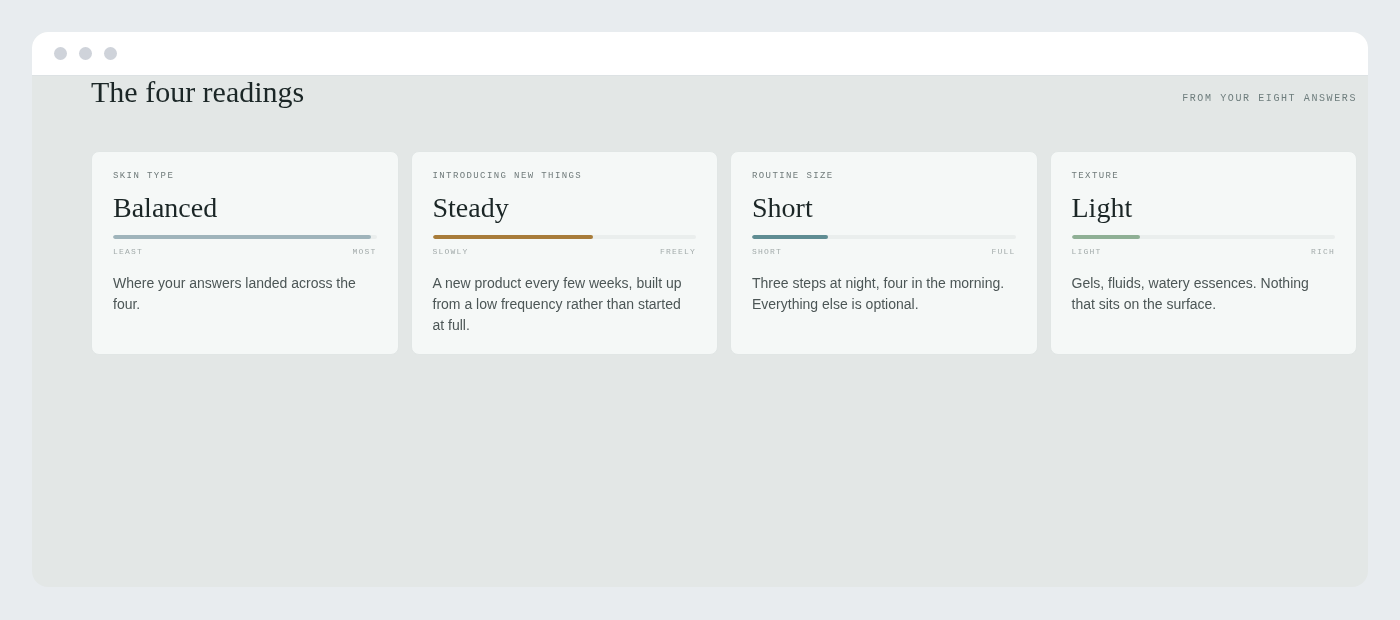 This screenshot has height=620, width=1400. What do you see at coordinates (678, 251) in the screenshot?
I see `scale-high-label: FREELY` at bounding box center [678, 251].